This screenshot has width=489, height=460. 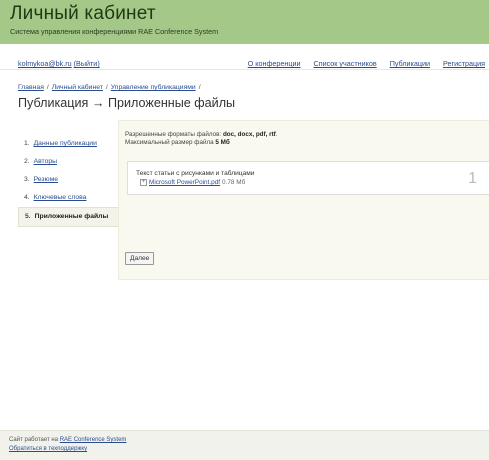 What do you see at coordinates (34, 440) in the screenshot?
I see `footer-powered-label: Сайт работает на` at bounding box center [34, 440].